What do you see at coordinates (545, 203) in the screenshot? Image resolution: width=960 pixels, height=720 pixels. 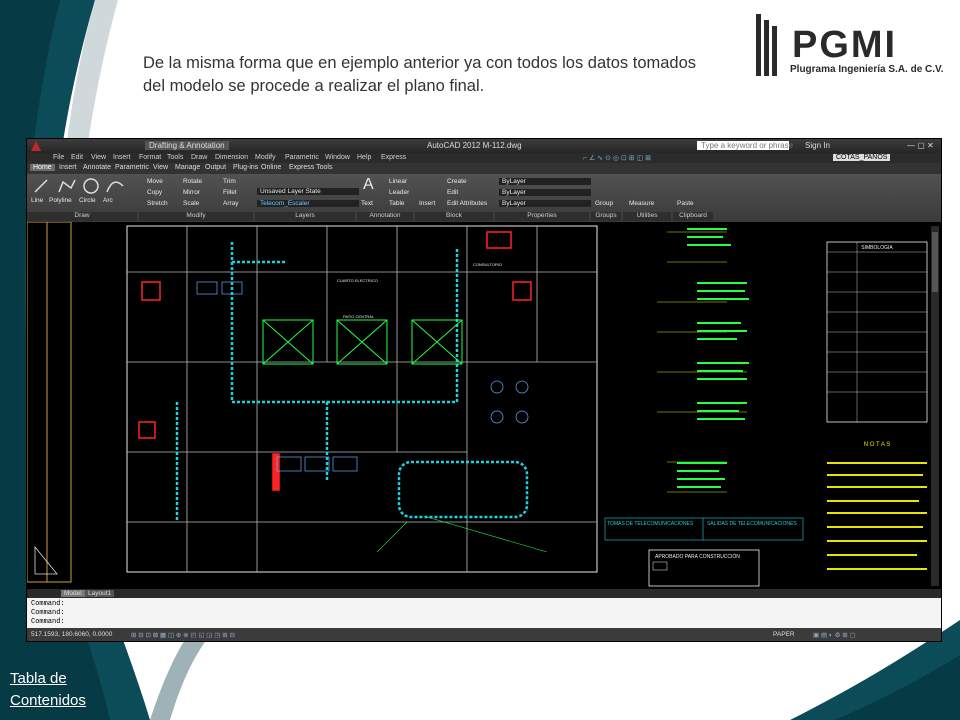 I see `lineweight-select: ByLayer` at bounding box center [545, 203].